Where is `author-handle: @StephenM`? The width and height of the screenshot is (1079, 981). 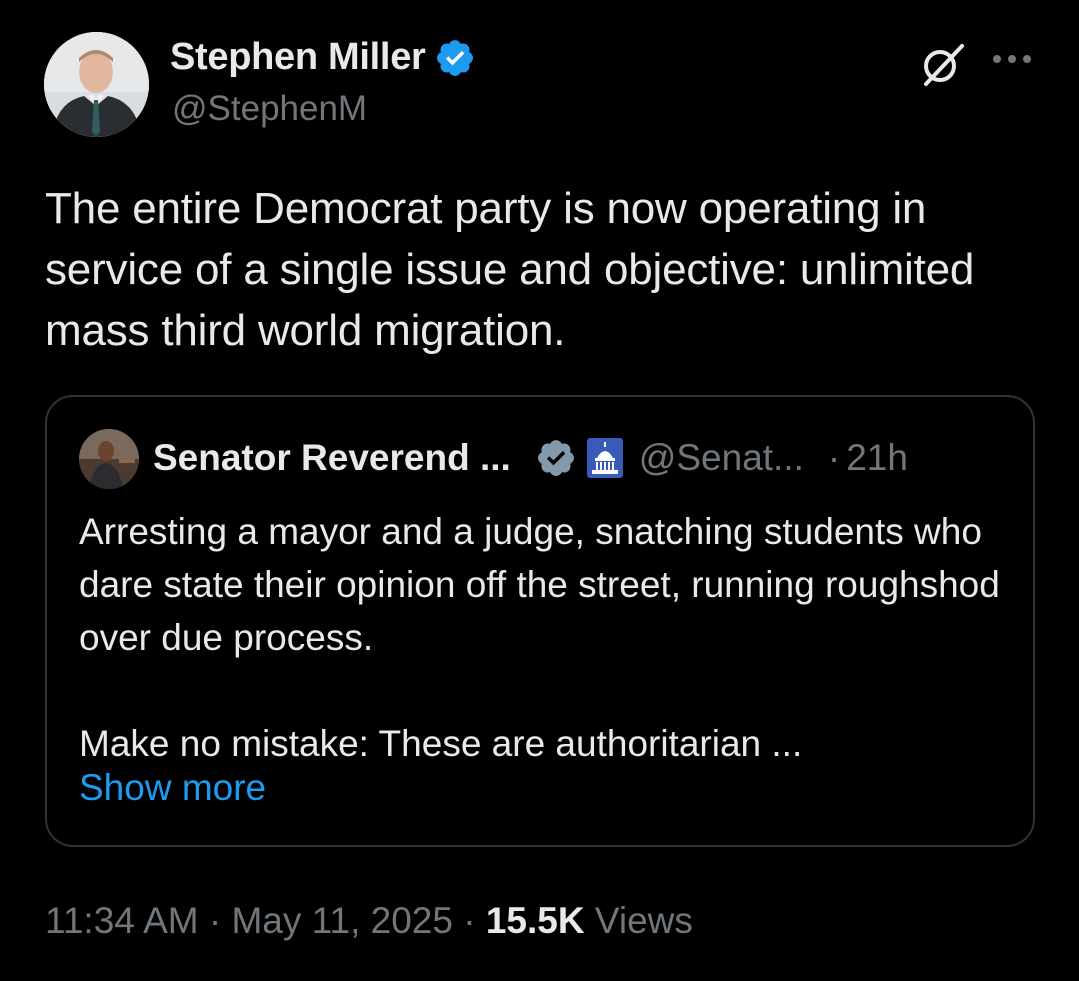 author-handle: @StephenM is located at coordinates (269, 109).